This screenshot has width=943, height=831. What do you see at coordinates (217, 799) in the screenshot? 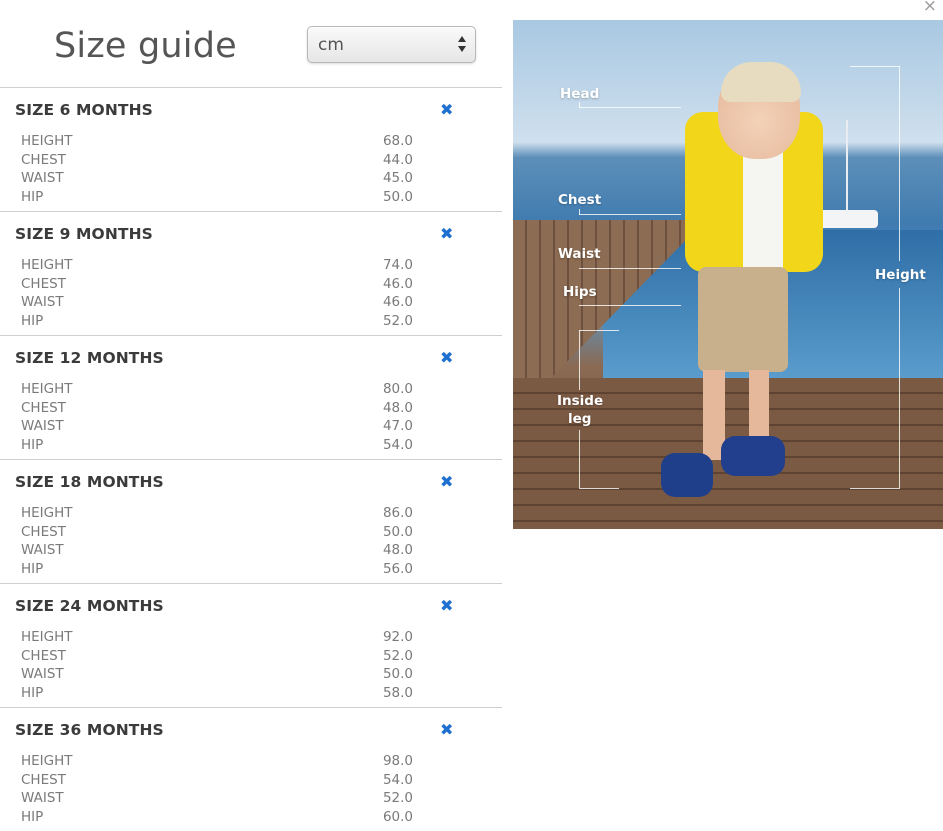
I see `measurement-row: WAIST 52.0` at bounding box center [217, 799].